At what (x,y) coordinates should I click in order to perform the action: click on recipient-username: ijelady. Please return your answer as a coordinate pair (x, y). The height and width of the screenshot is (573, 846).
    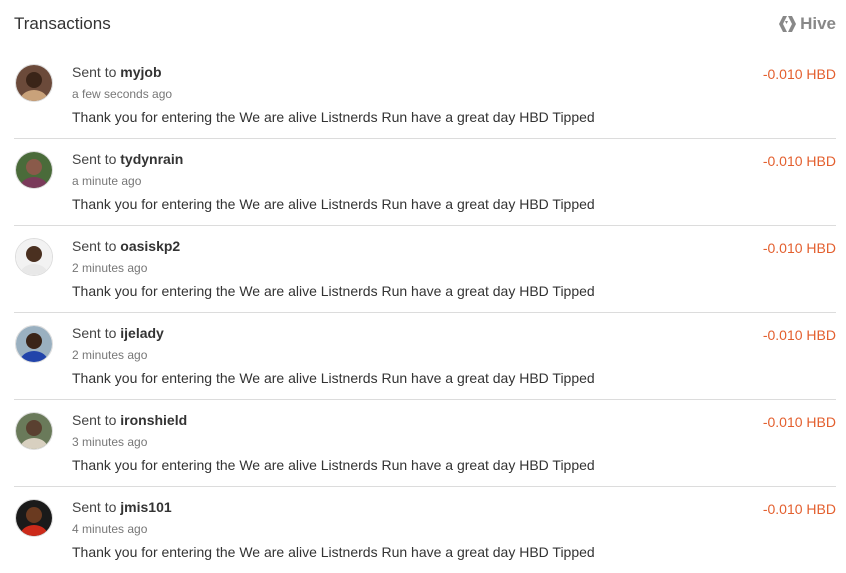
    Looking at the image, I should click on (142, 333).